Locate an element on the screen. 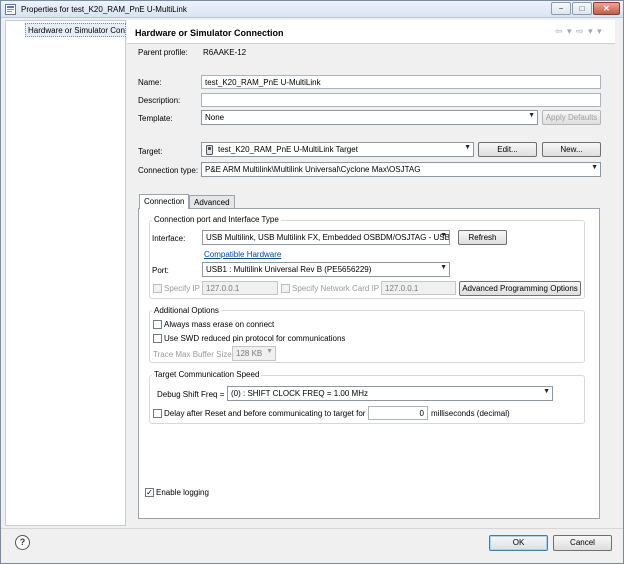 This screenshot has width=624, height=564. tree-item-hardware-connection: Hardware or Simulator Connection is located at coordinates (75, 30).